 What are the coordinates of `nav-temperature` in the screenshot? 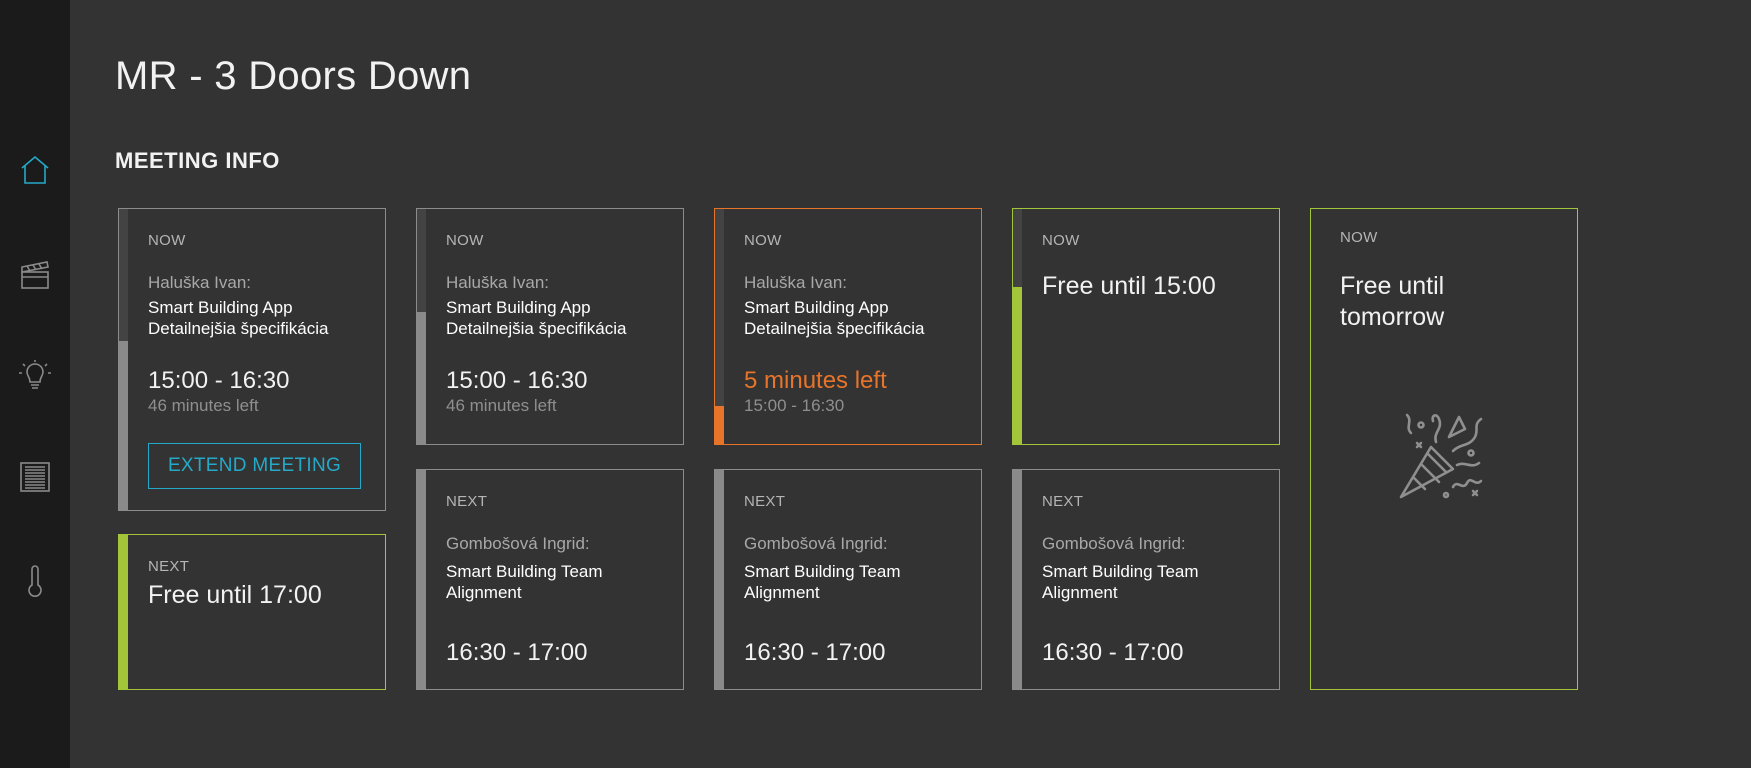 It's located at (35, 581).